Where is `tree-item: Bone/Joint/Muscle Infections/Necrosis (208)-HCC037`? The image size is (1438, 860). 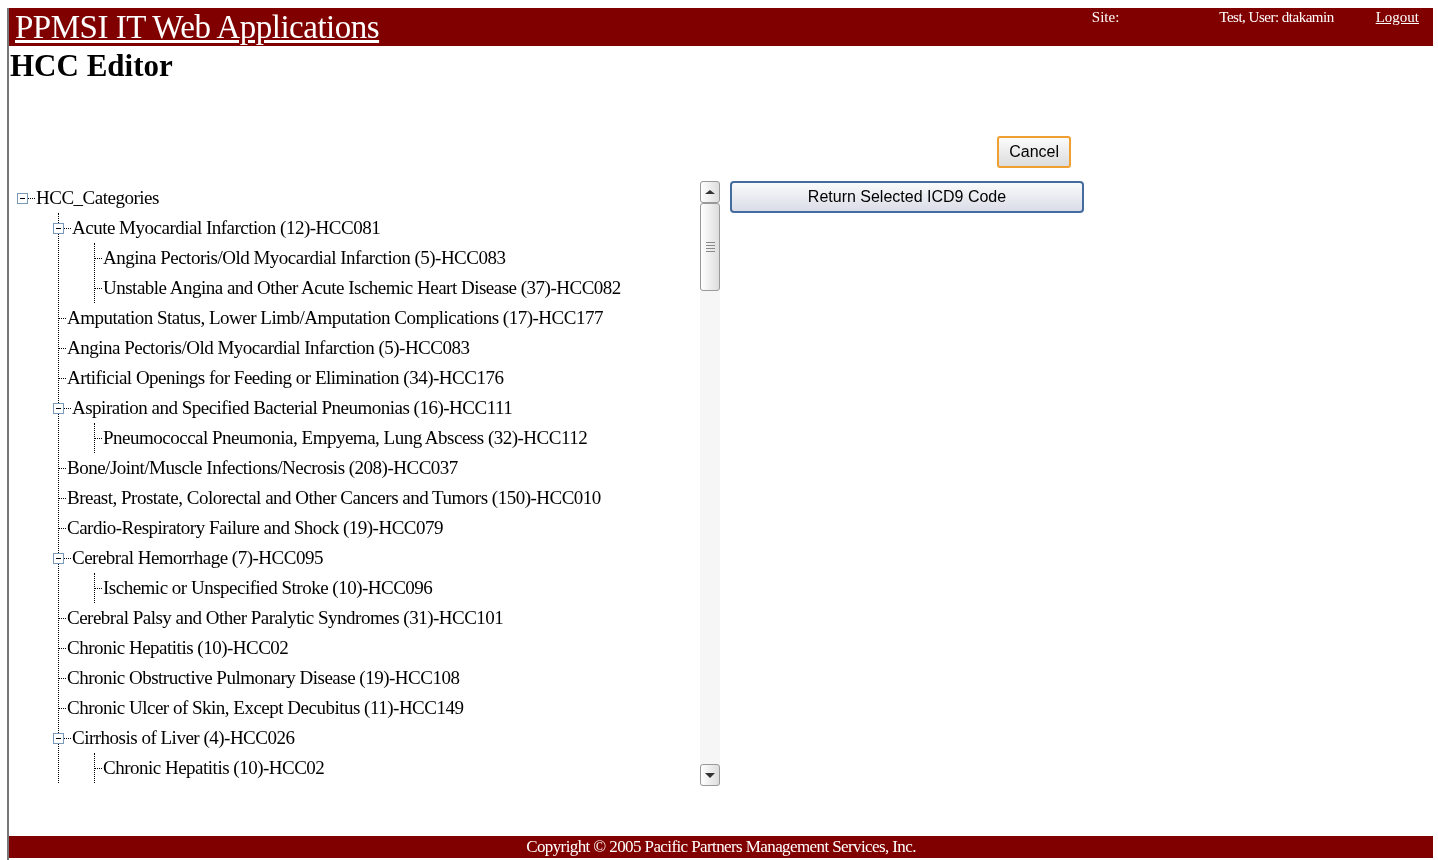 tree-item: Bone/Joint/Muscle Infections/Necrosis (208)-HCC037 is located at coordinates (262, 468).